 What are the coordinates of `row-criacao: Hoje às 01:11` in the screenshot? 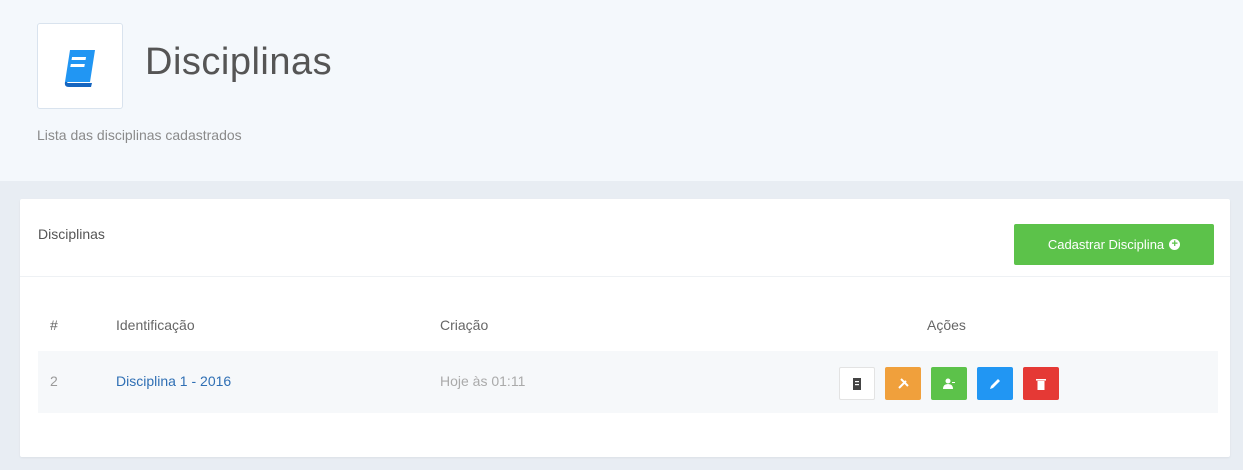 It's located at (483, 381).